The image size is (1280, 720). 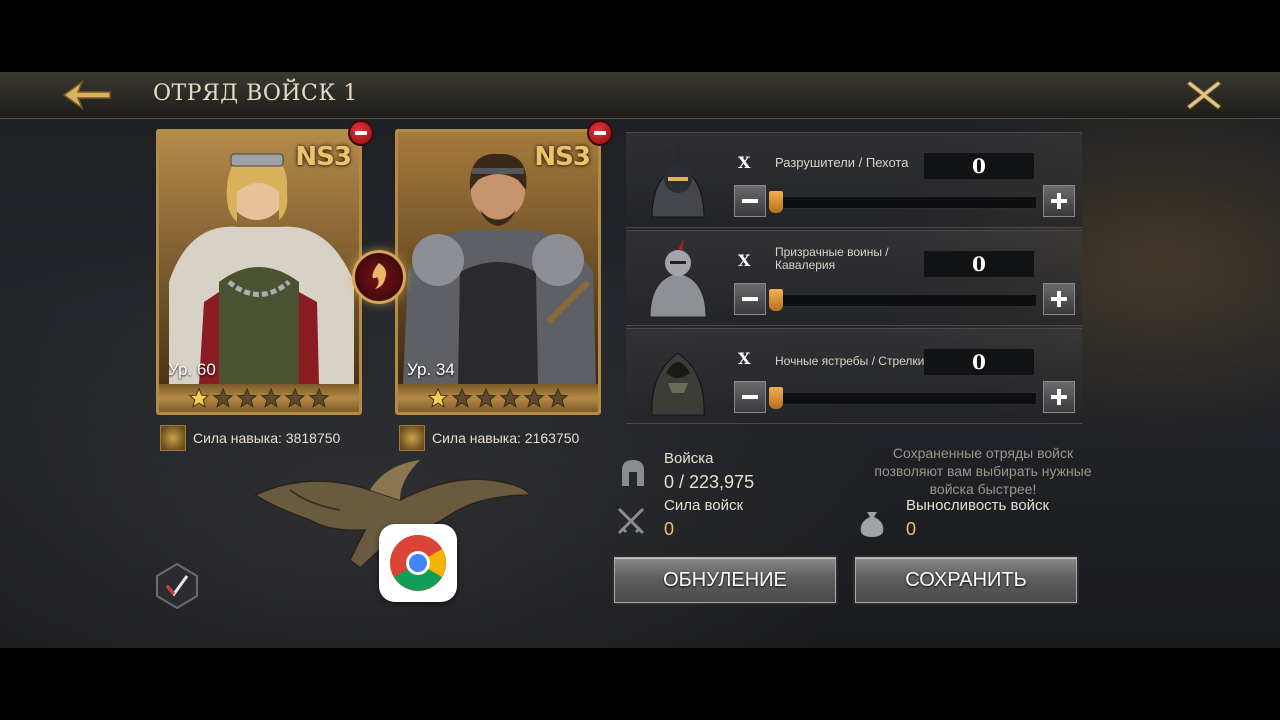 What do you see at coordinates (854, 376) in the screenshot?
I see `troop-row-archers: X Ночные ястребы / Стрелки 0` at bounding box center [854, 376].